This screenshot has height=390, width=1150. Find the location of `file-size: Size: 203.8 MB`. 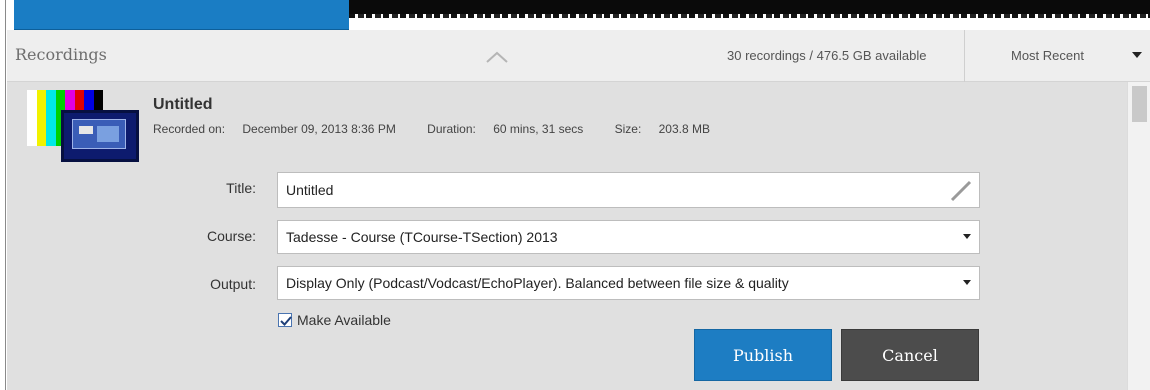

file-size: Size: 203.8 MB is located at coordinates (662, 129).